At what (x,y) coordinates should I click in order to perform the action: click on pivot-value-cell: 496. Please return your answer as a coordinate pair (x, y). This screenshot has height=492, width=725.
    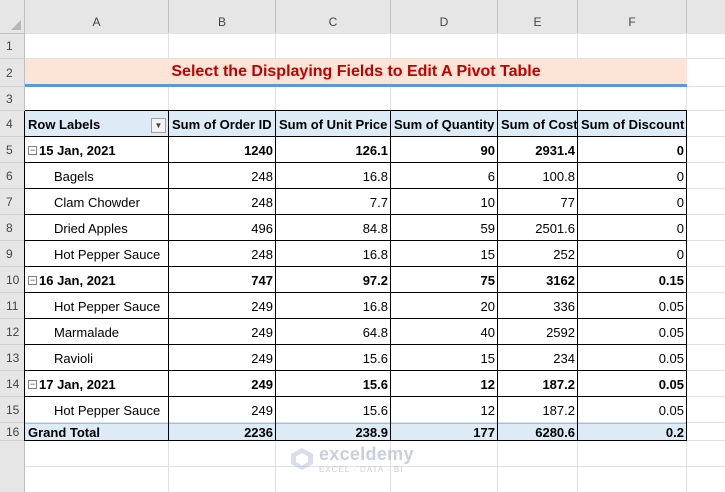
    Looking at the image, I should click on (222, 228).